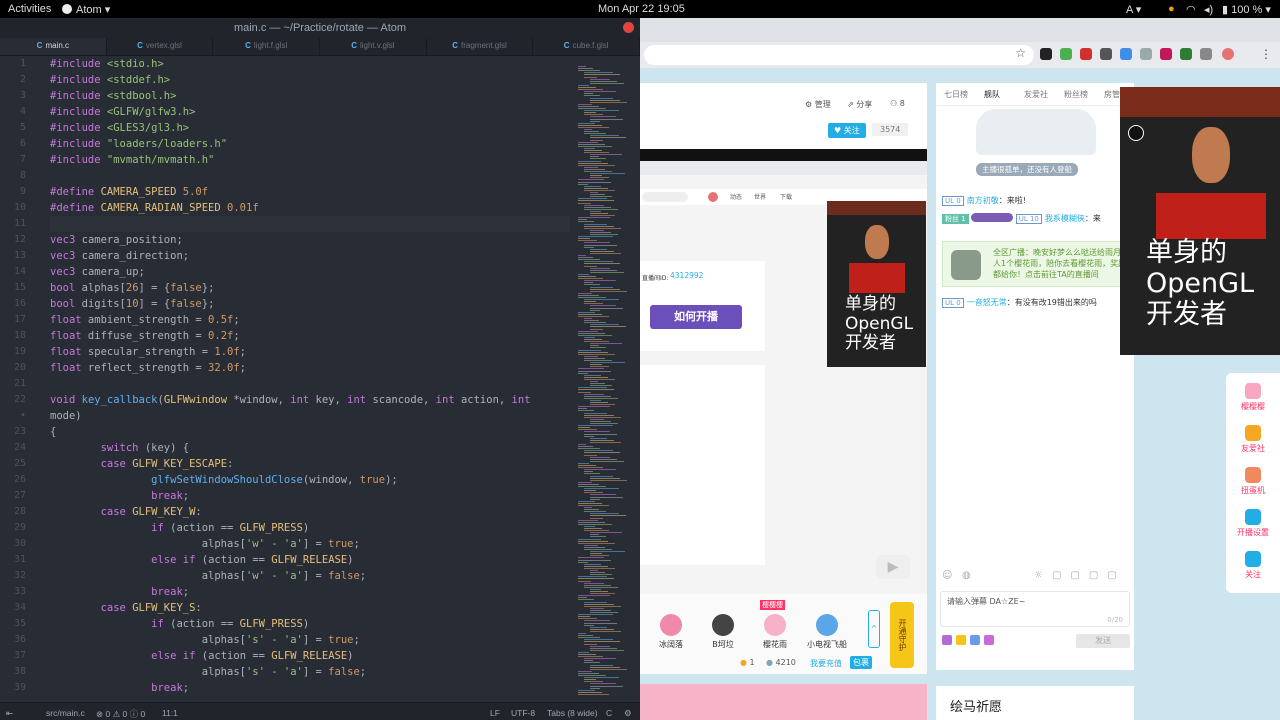 The image size is (1280, 720). I want to click on code-line: vec3 camera_direction;, so click(310, 256).